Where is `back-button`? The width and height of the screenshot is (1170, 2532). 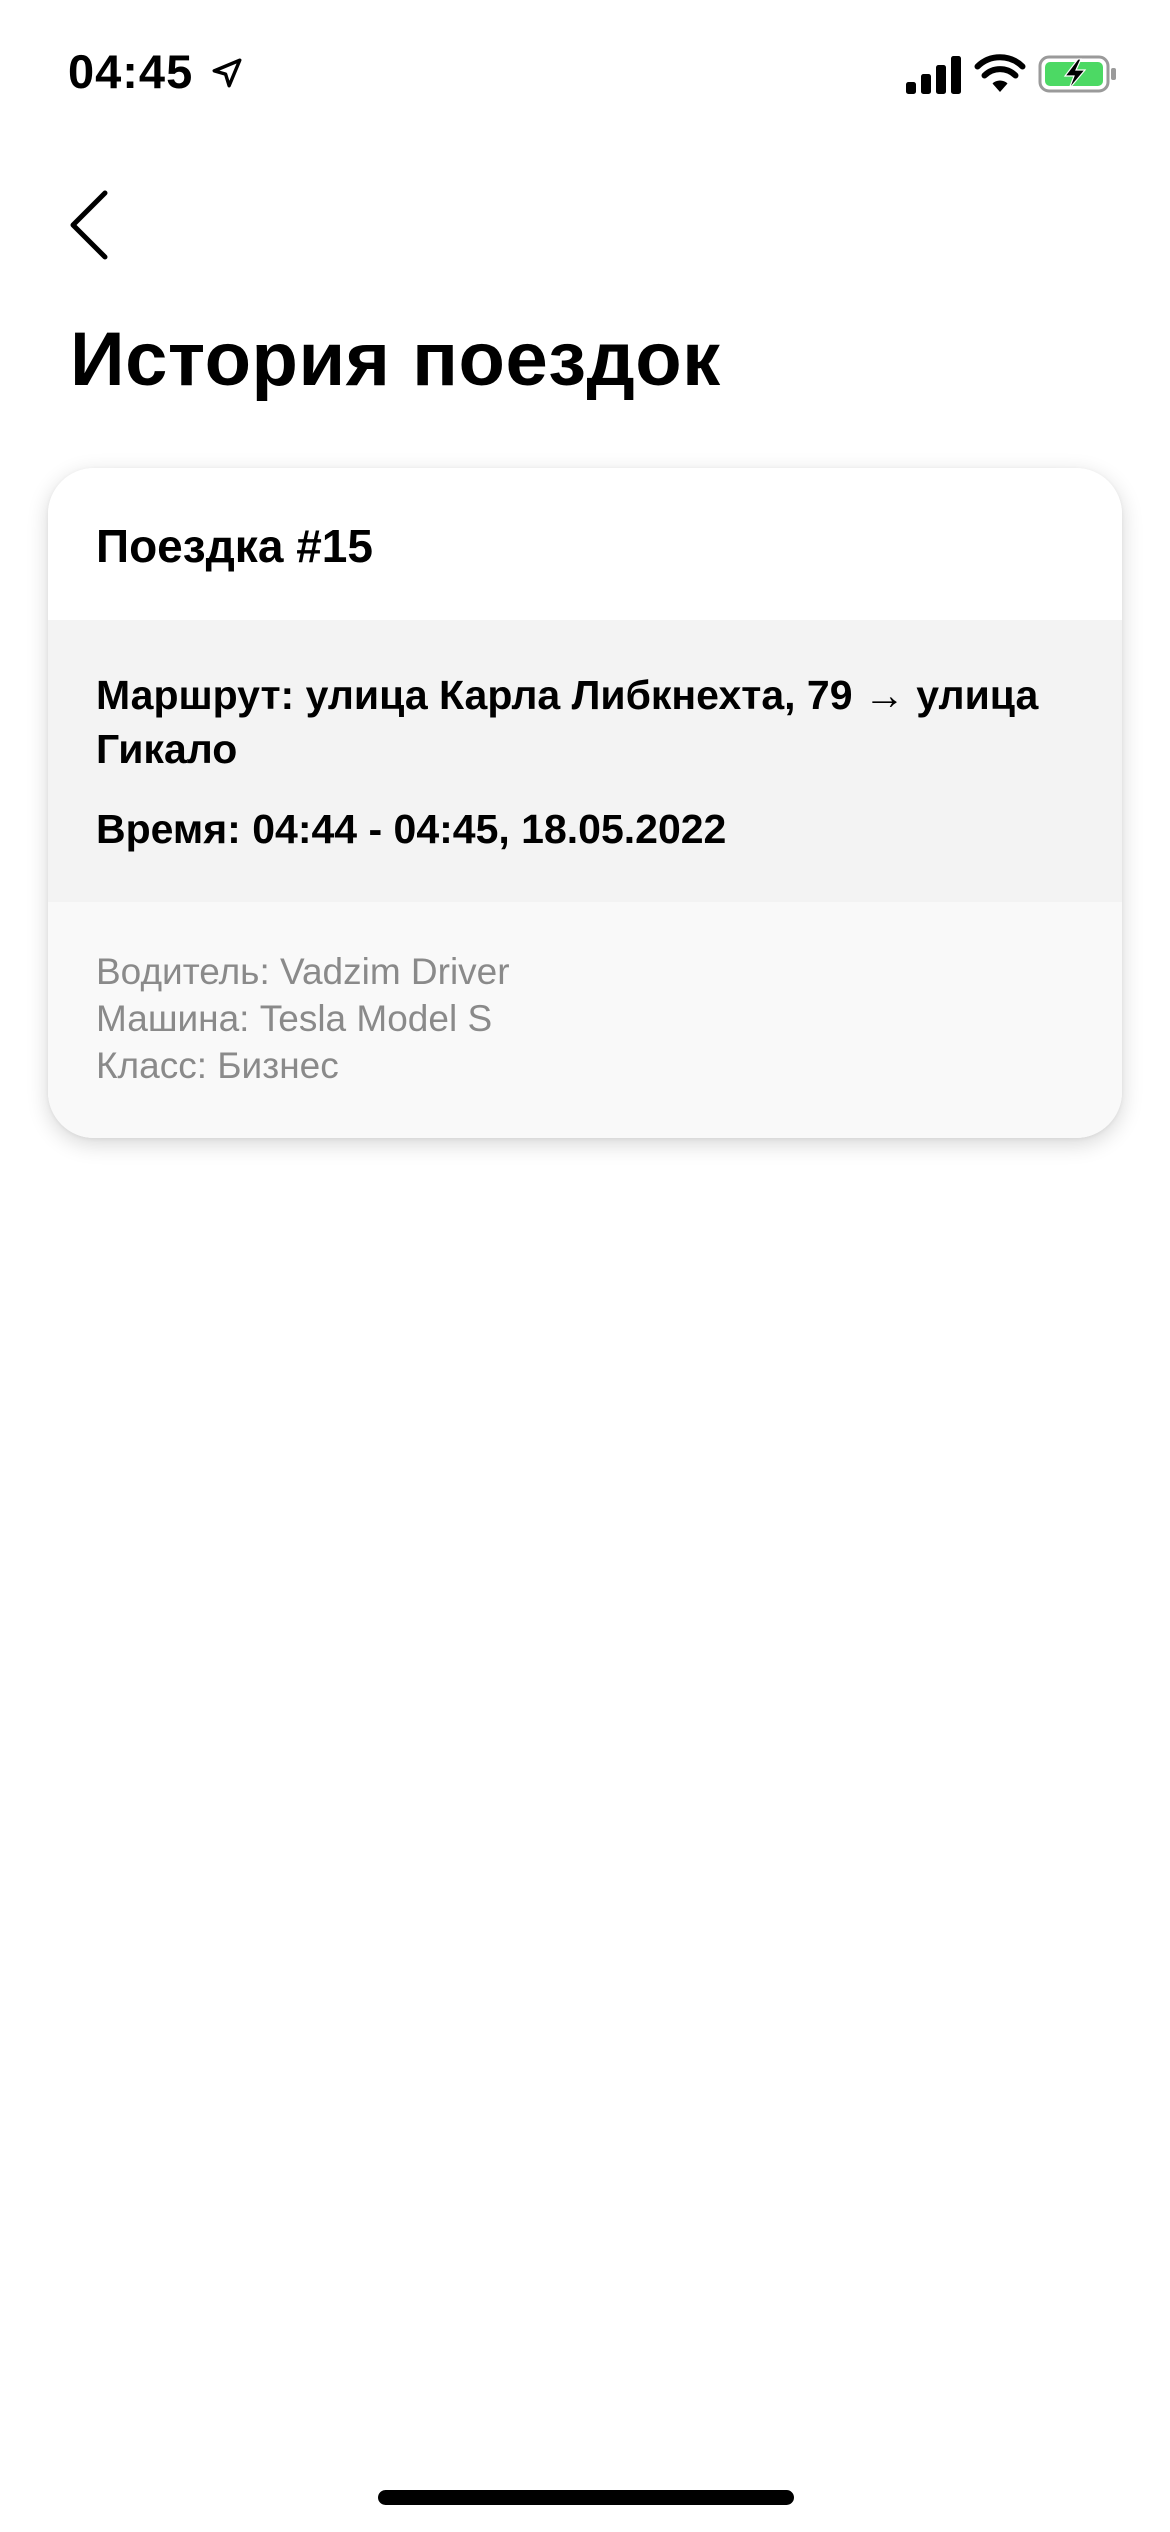
back-button is located at coordinates (89, 225).